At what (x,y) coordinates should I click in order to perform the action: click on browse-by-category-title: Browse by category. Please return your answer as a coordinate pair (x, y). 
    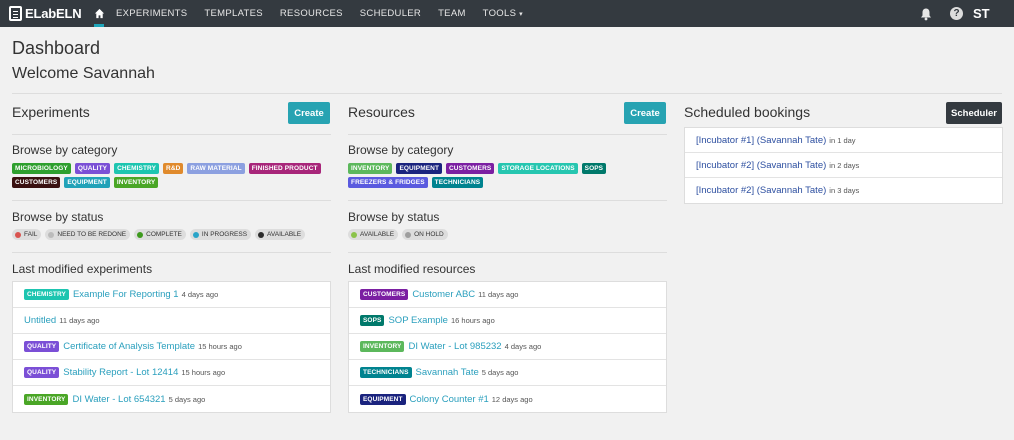
    Looking at the image, I should click on (401, 150).